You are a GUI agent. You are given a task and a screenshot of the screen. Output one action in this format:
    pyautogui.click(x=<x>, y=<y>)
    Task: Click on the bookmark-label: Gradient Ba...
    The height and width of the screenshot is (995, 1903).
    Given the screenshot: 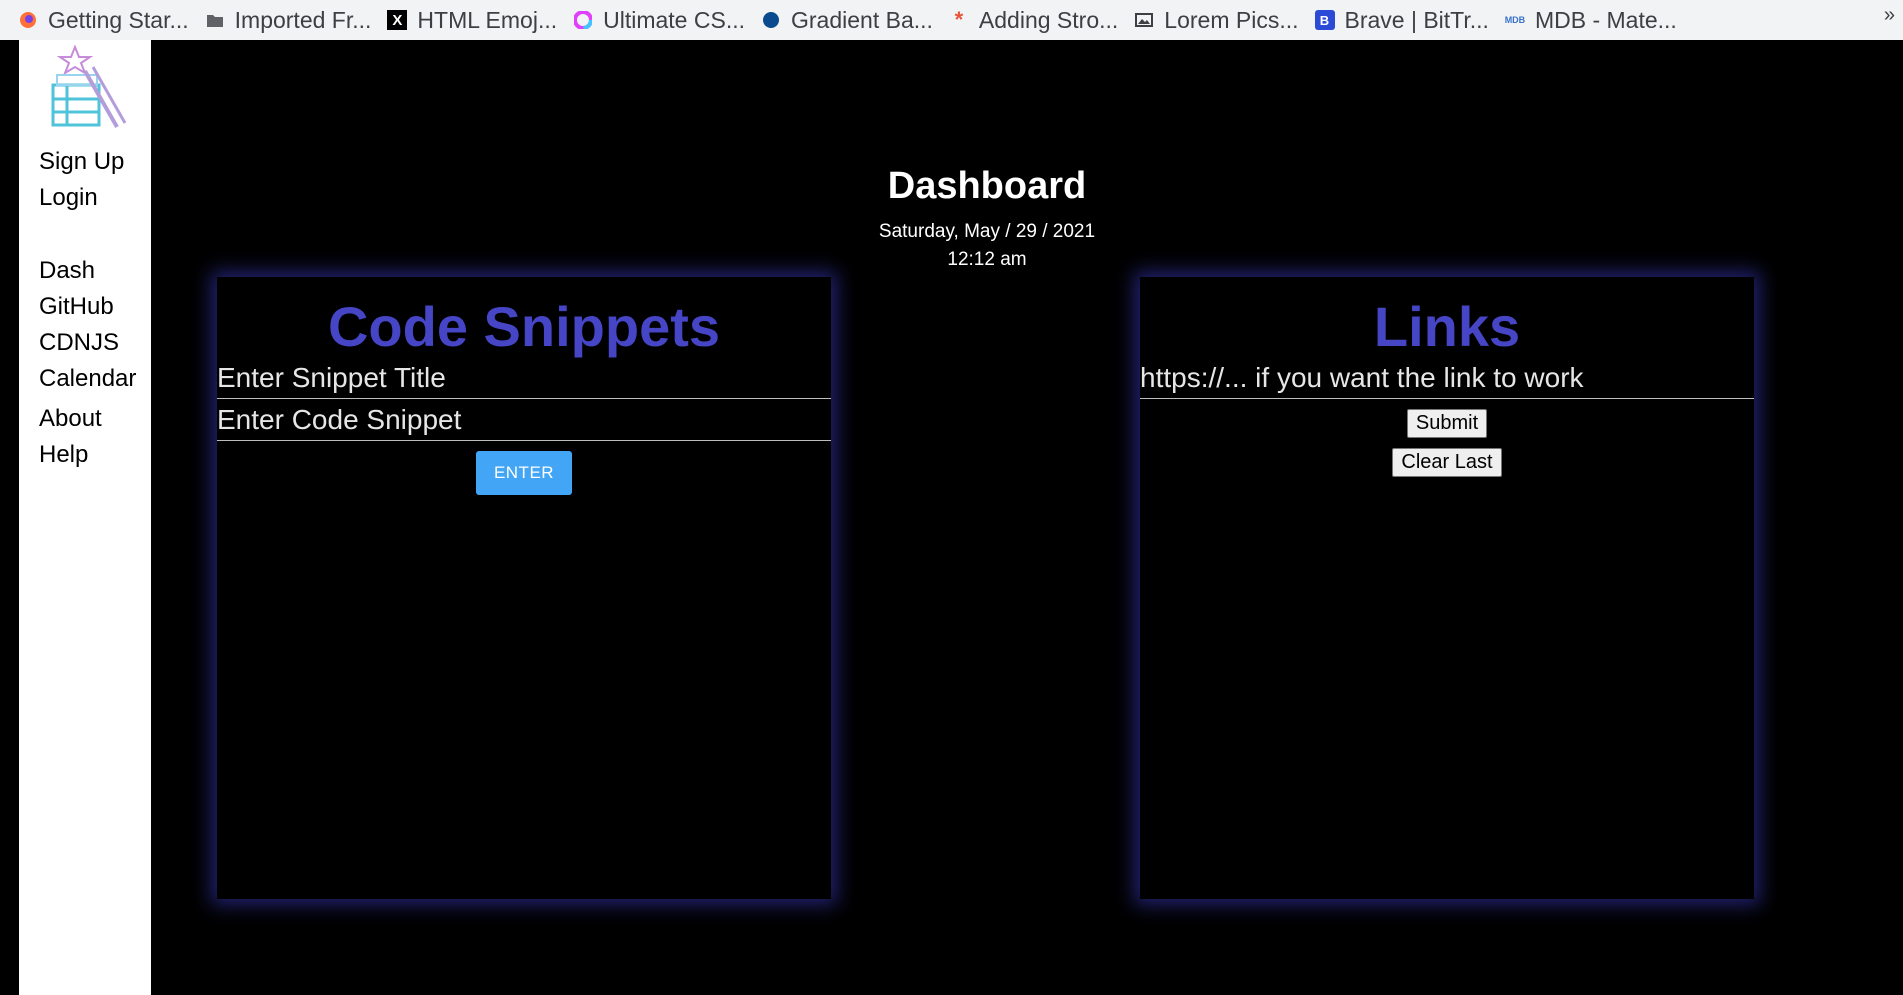 What is the action you would take?
    pyautogui.click(x=862, y=19)
    